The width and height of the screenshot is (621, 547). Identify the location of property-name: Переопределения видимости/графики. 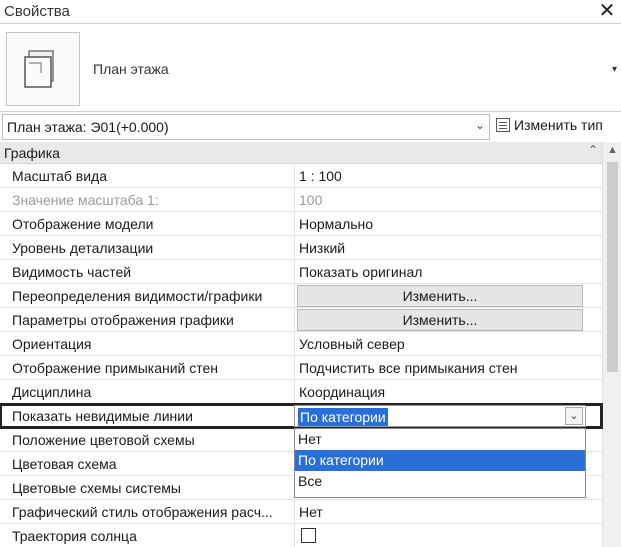
(137, 296).